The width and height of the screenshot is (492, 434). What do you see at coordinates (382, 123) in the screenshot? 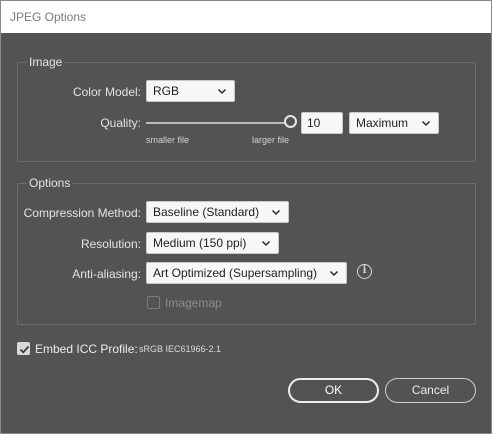
I see `quality-preset-value: Maximum` at bounding box center [382, 123].